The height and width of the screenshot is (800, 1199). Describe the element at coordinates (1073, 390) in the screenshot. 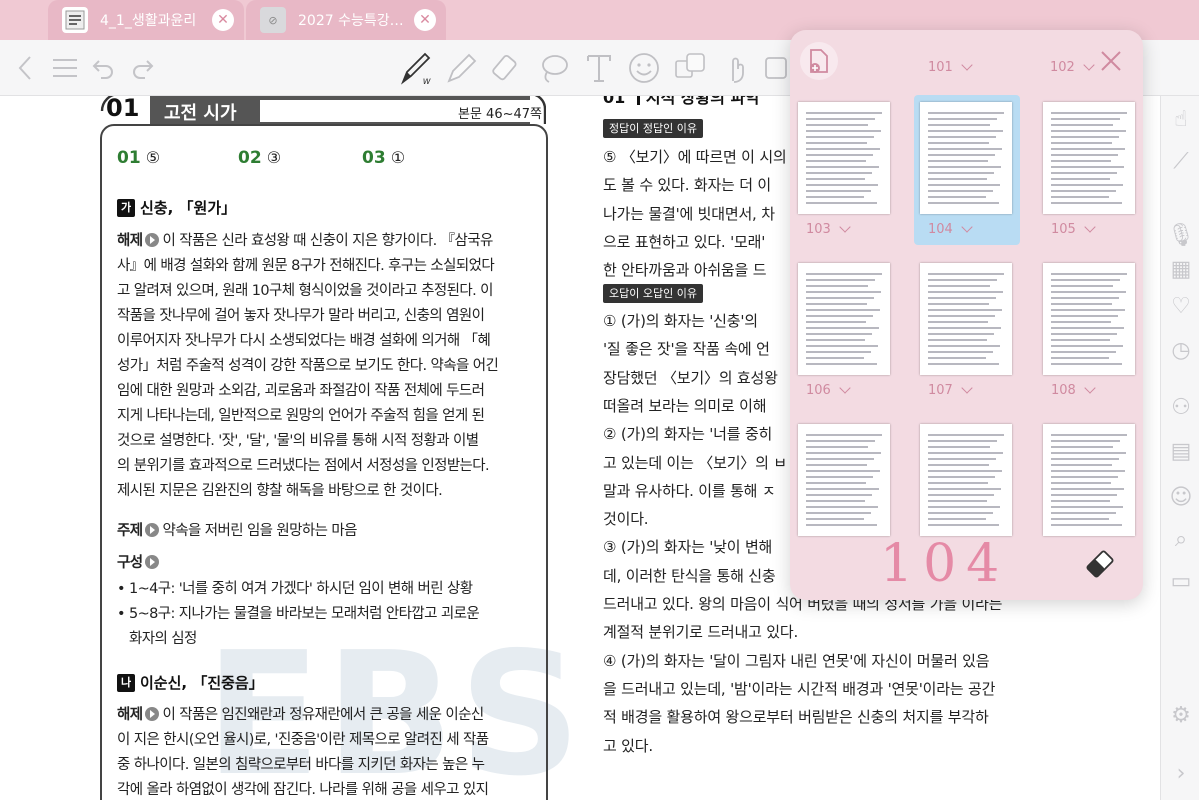

I see `page-label: 108` at that location.